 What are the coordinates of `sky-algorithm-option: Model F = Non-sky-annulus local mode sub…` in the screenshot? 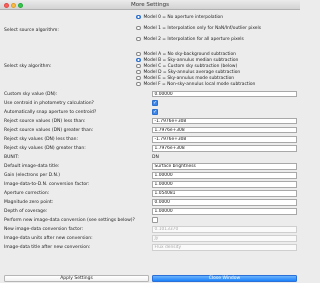 It's located at (195, 84).